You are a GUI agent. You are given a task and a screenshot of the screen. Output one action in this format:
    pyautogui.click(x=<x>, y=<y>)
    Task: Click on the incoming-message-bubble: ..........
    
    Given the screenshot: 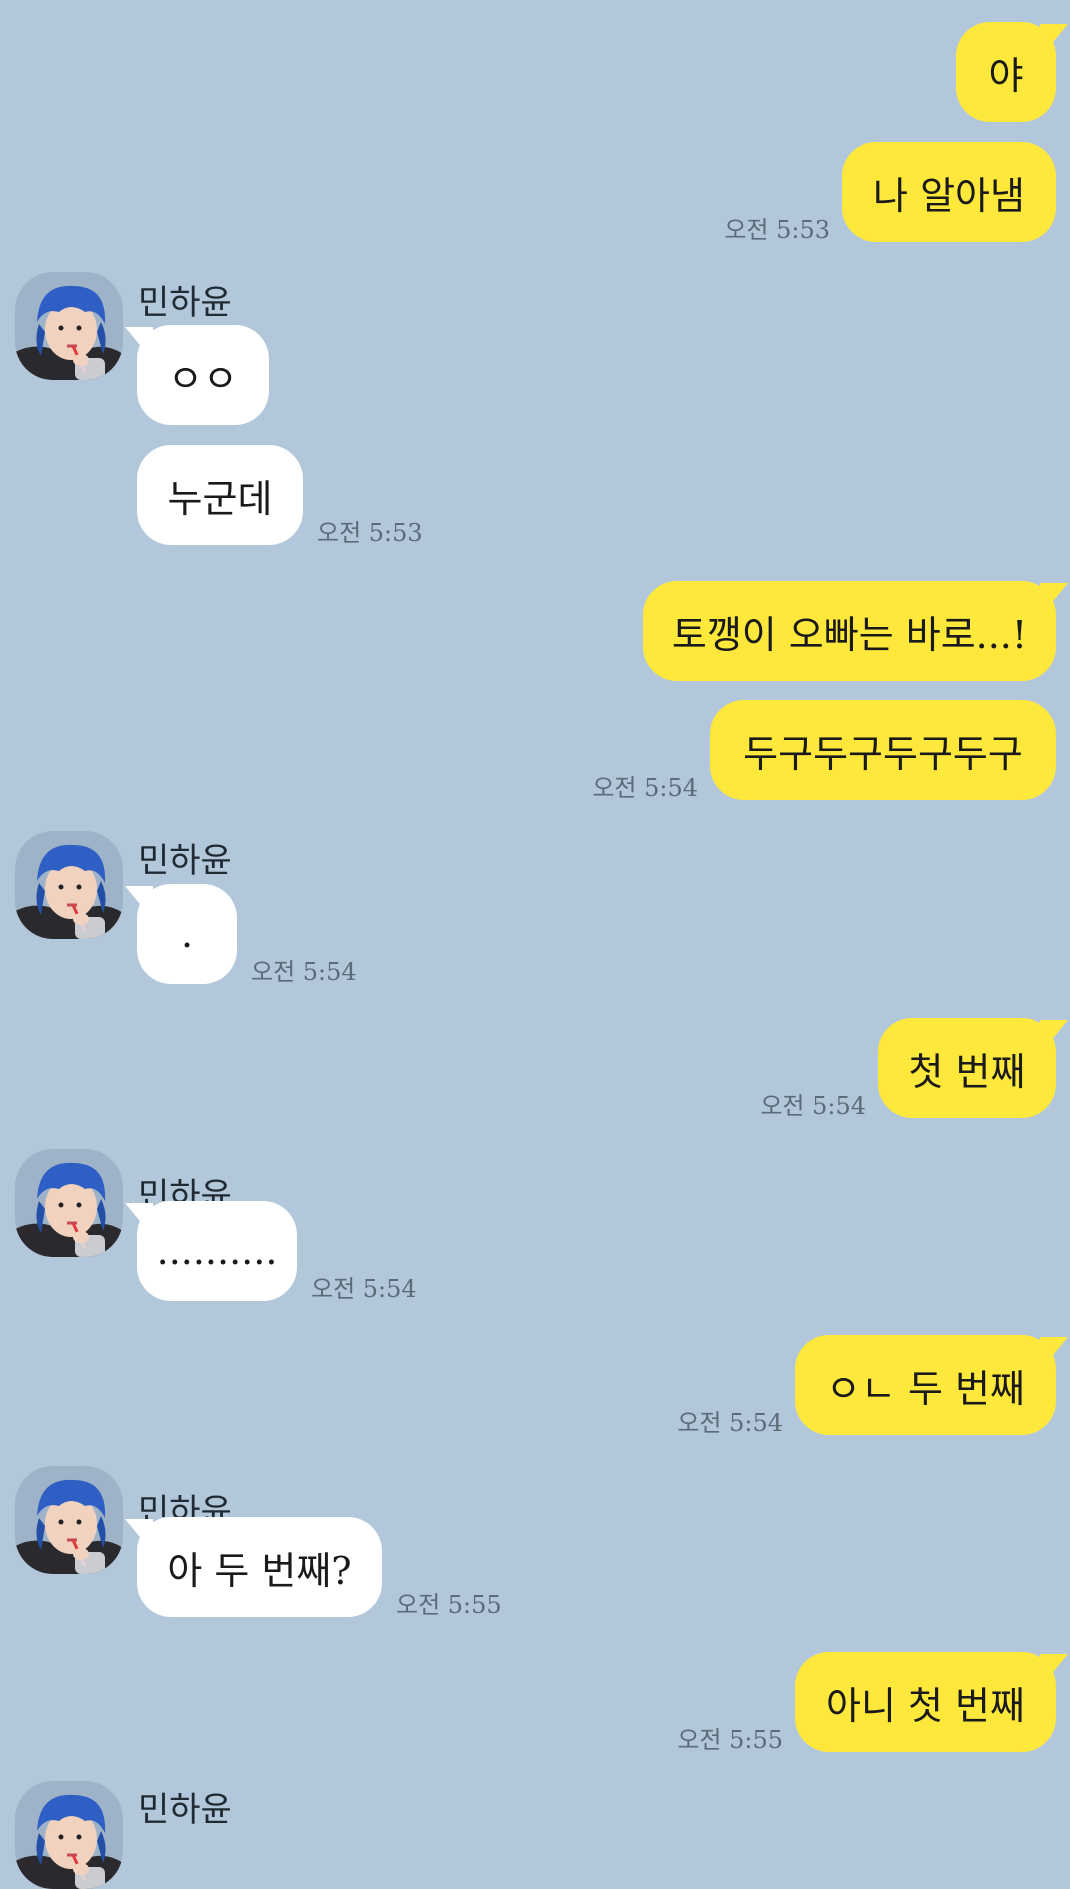 What is the action you would take?
    pyautogui.click(x=217, y=1251)
    